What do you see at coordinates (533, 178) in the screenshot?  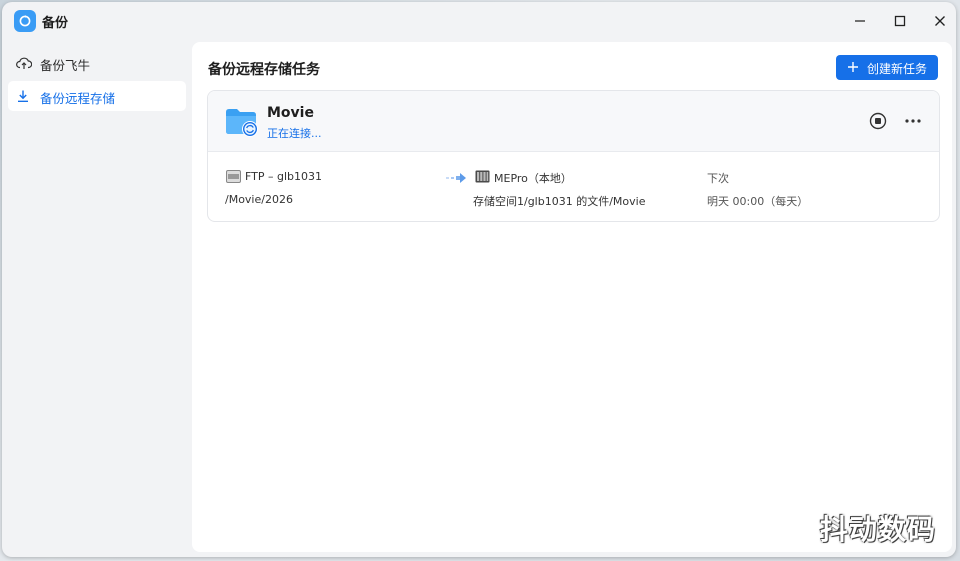 I see `destination-name: MEPro（本地）` at bounding box center [533, 178].